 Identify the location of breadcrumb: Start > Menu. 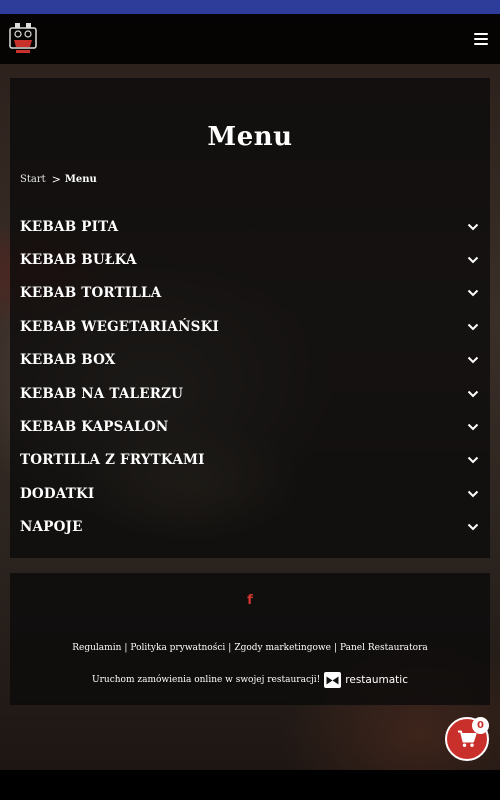
(58, 179).